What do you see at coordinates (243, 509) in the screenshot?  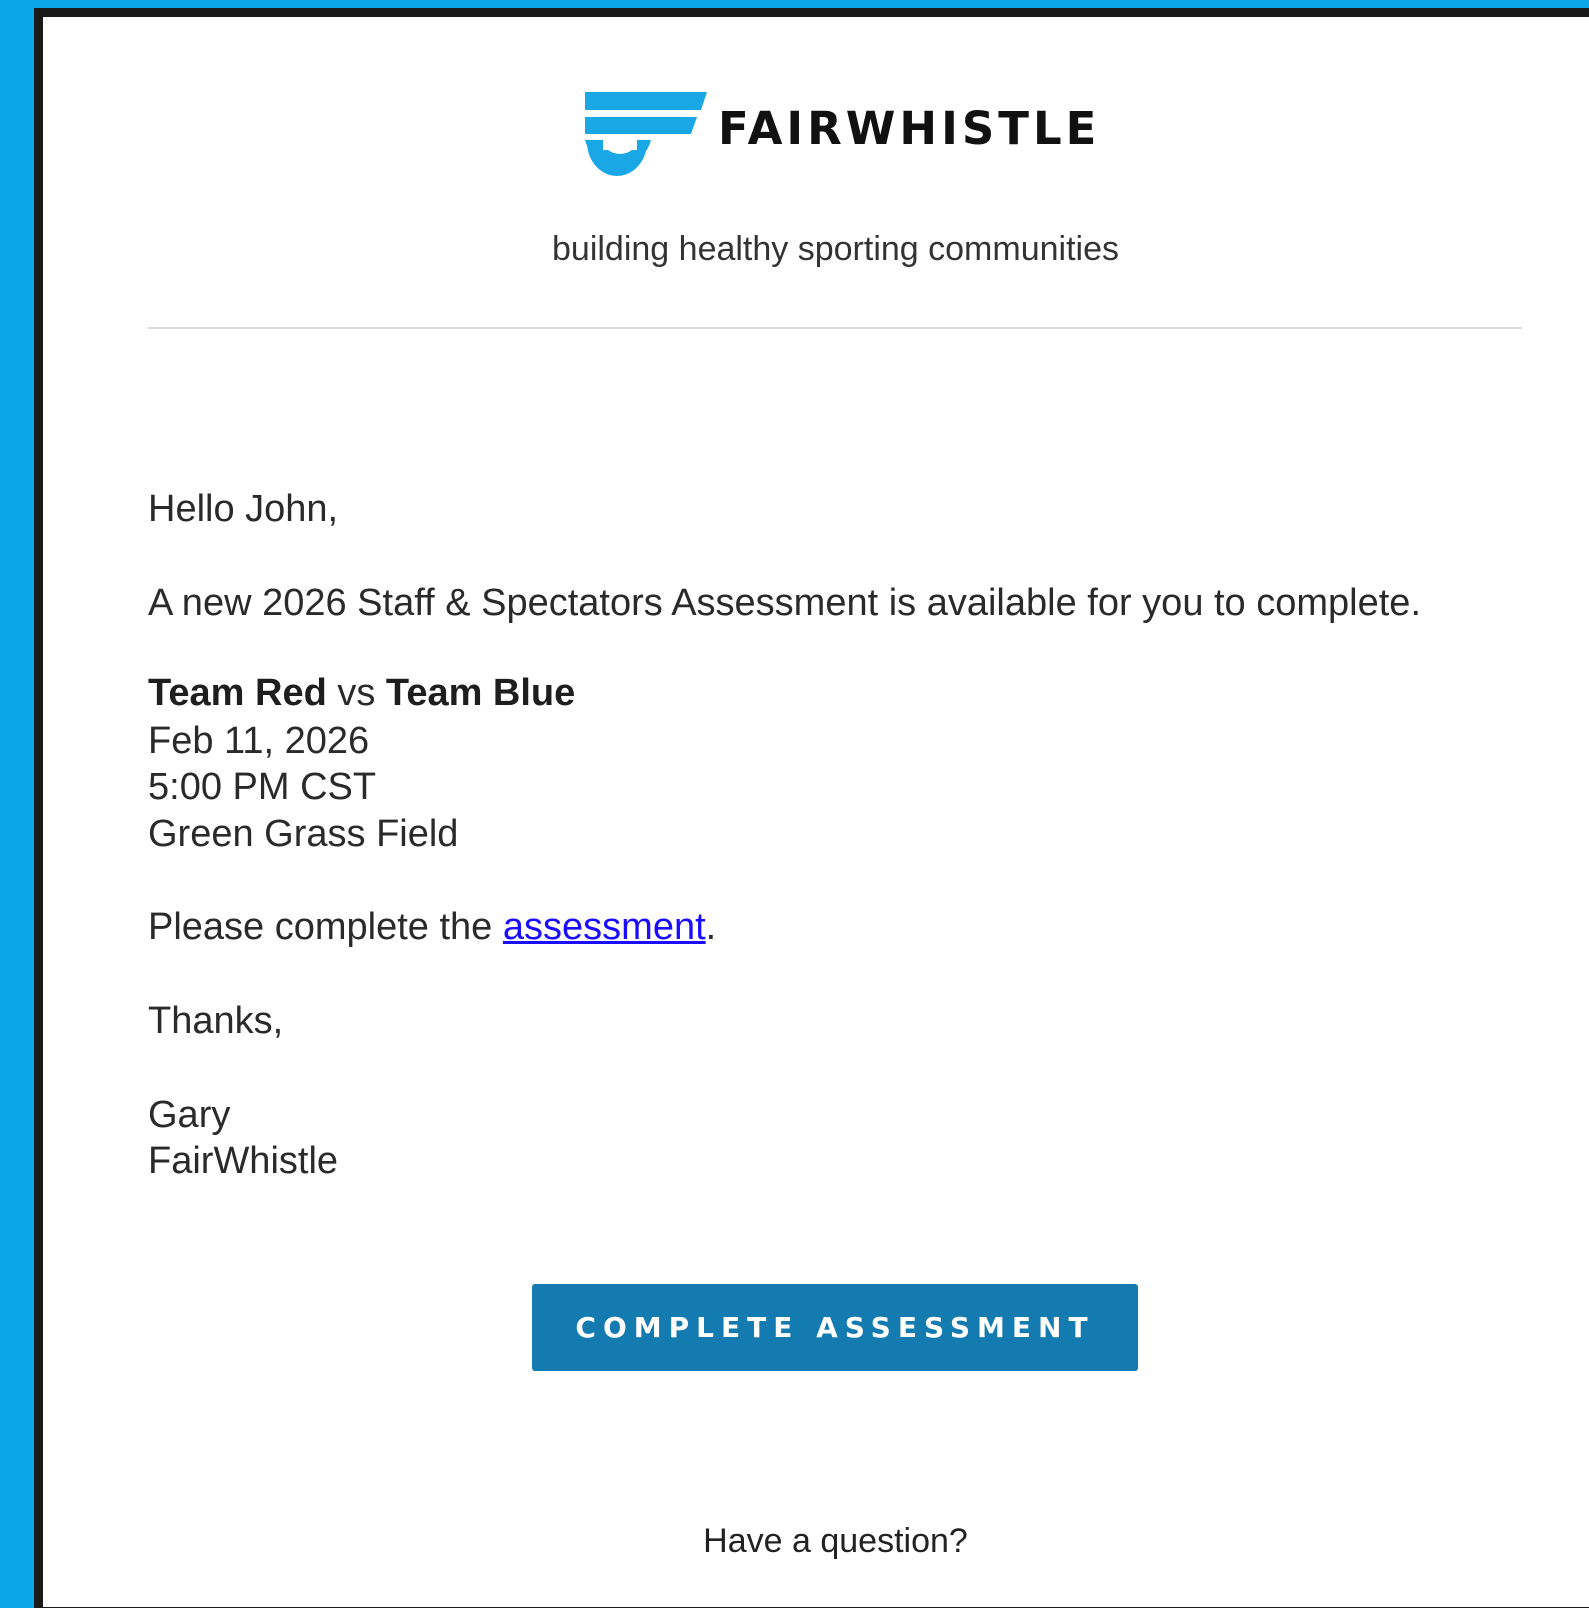 I see `greeting: Hello John,` at bounding box center [243, 509].